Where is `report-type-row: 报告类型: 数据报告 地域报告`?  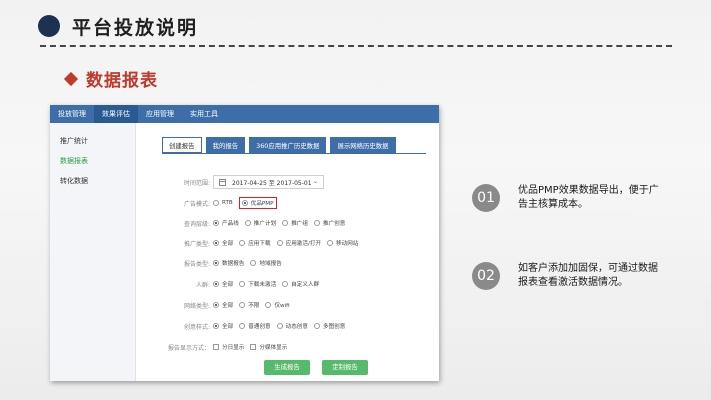
report-type-row: 报告类型: 数据报告 地域报告 is located at coordinates (212, 263).